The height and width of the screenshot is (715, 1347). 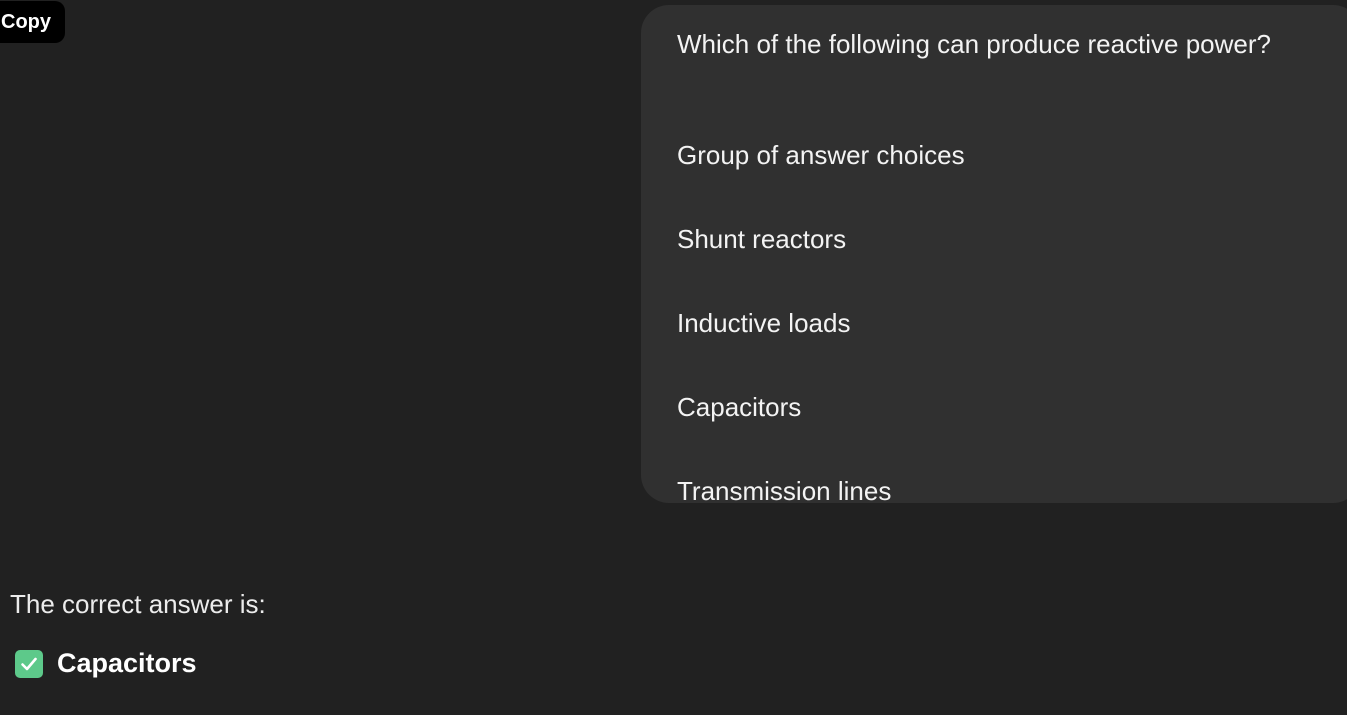 I want to click on answer-text: Capacitors, so click(x=127, y=663).